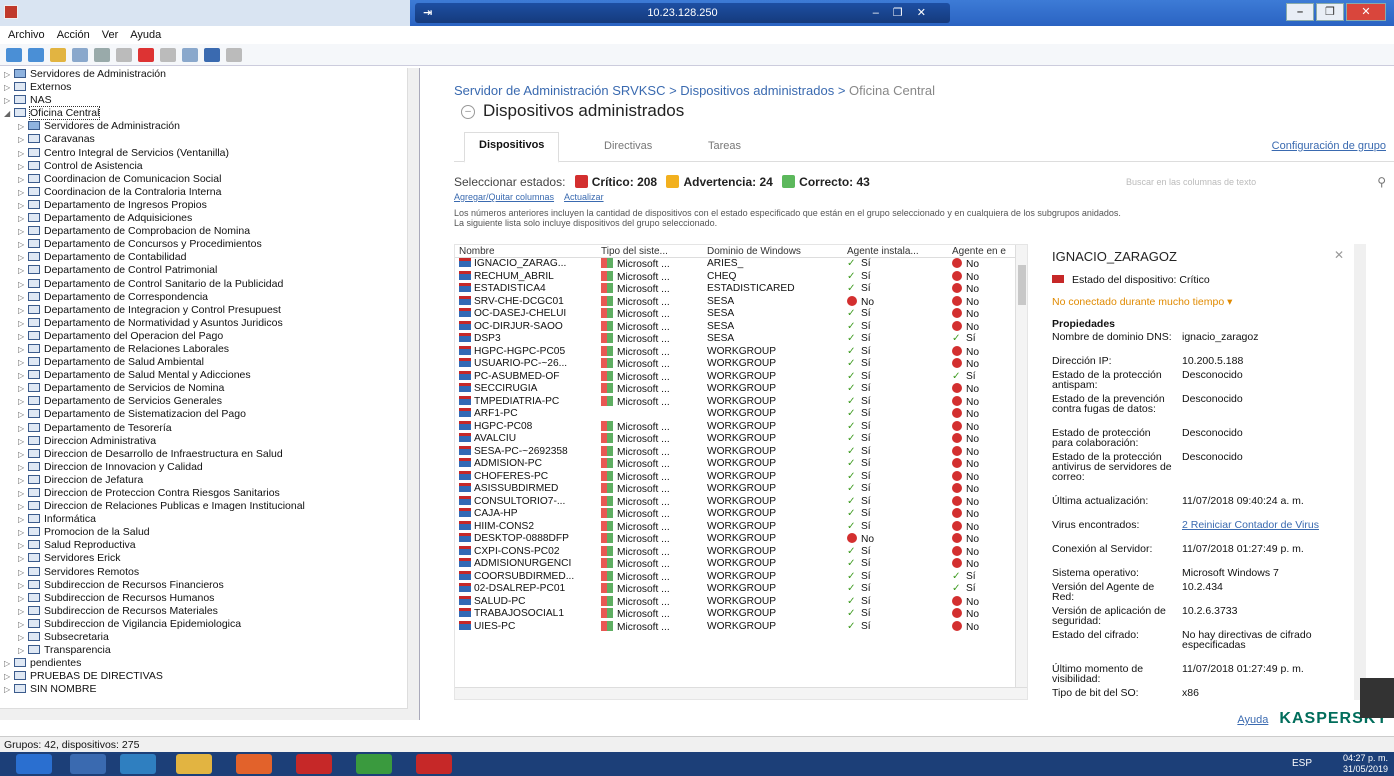 Image resolution: width=1394 pixels, height=776 pixels. What do you see at coordinates (434, 764) in the screenshot?
I see `kaspersky-console-icon` at bounding box center [434, 764].